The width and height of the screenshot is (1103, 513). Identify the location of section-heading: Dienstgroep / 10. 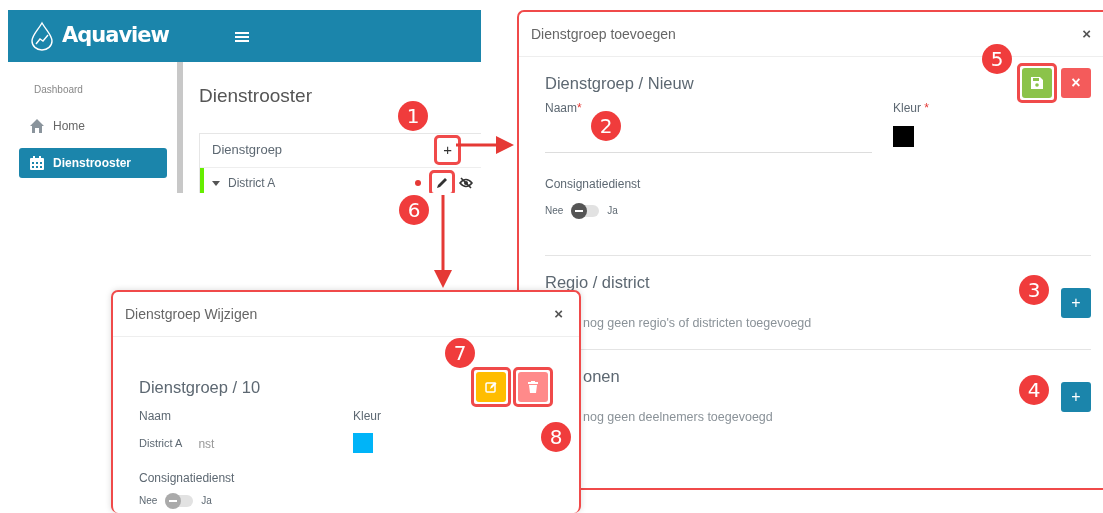
(200, 387).